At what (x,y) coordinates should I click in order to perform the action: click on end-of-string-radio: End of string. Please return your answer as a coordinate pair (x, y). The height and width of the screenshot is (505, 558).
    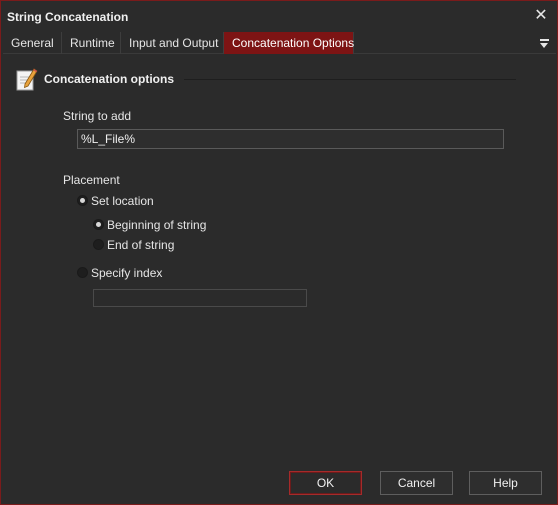
    Looking at the image, I should click on (153, 245).